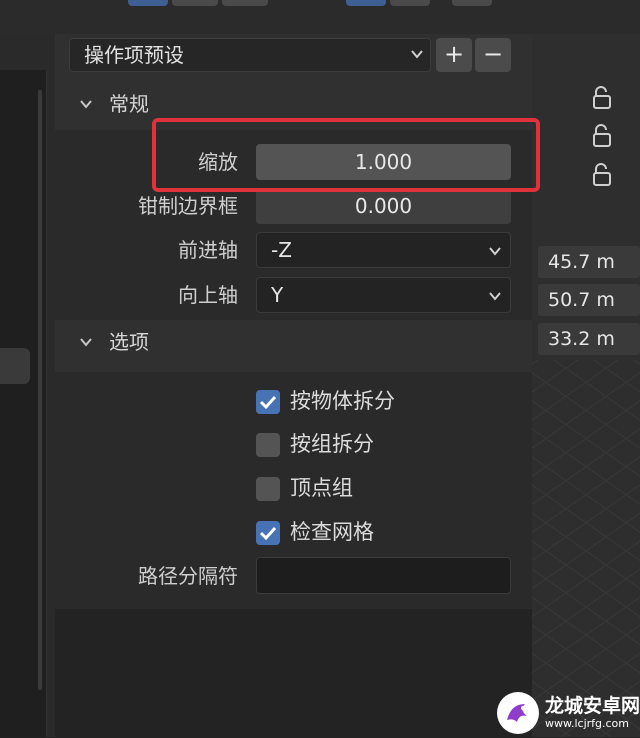  Describe the element at coordinates (188, 206) in the screenshot. I see `clamp-bounds-label: 钳制边界框` at that location.